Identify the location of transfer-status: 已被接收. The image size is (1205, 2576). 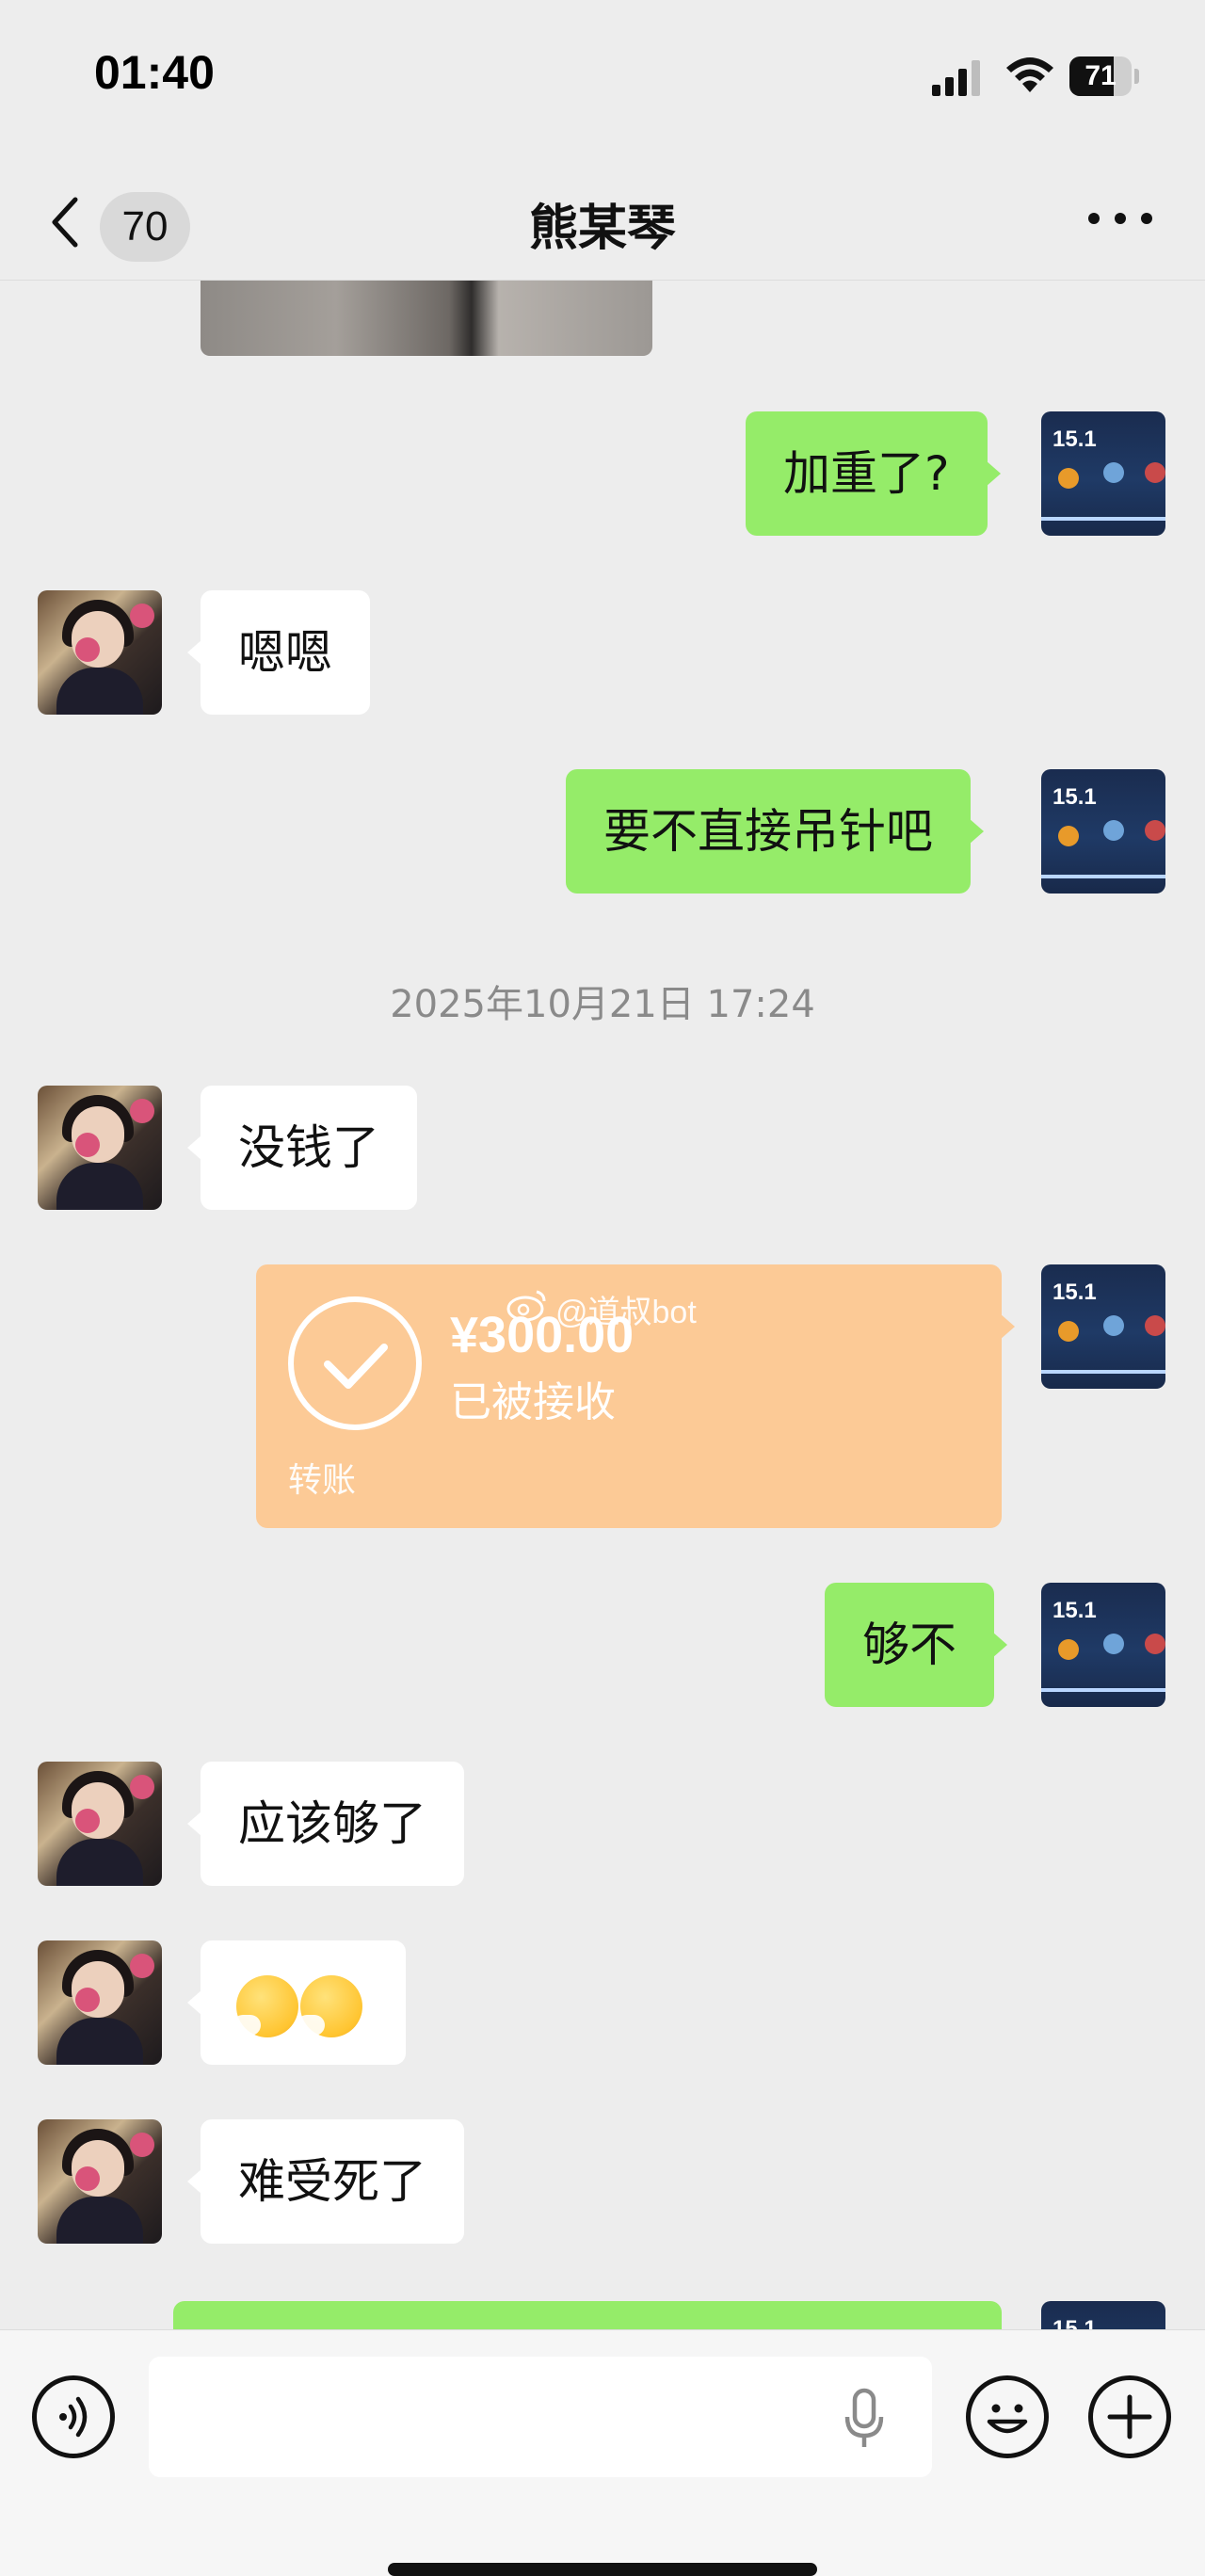
(533, 1402).